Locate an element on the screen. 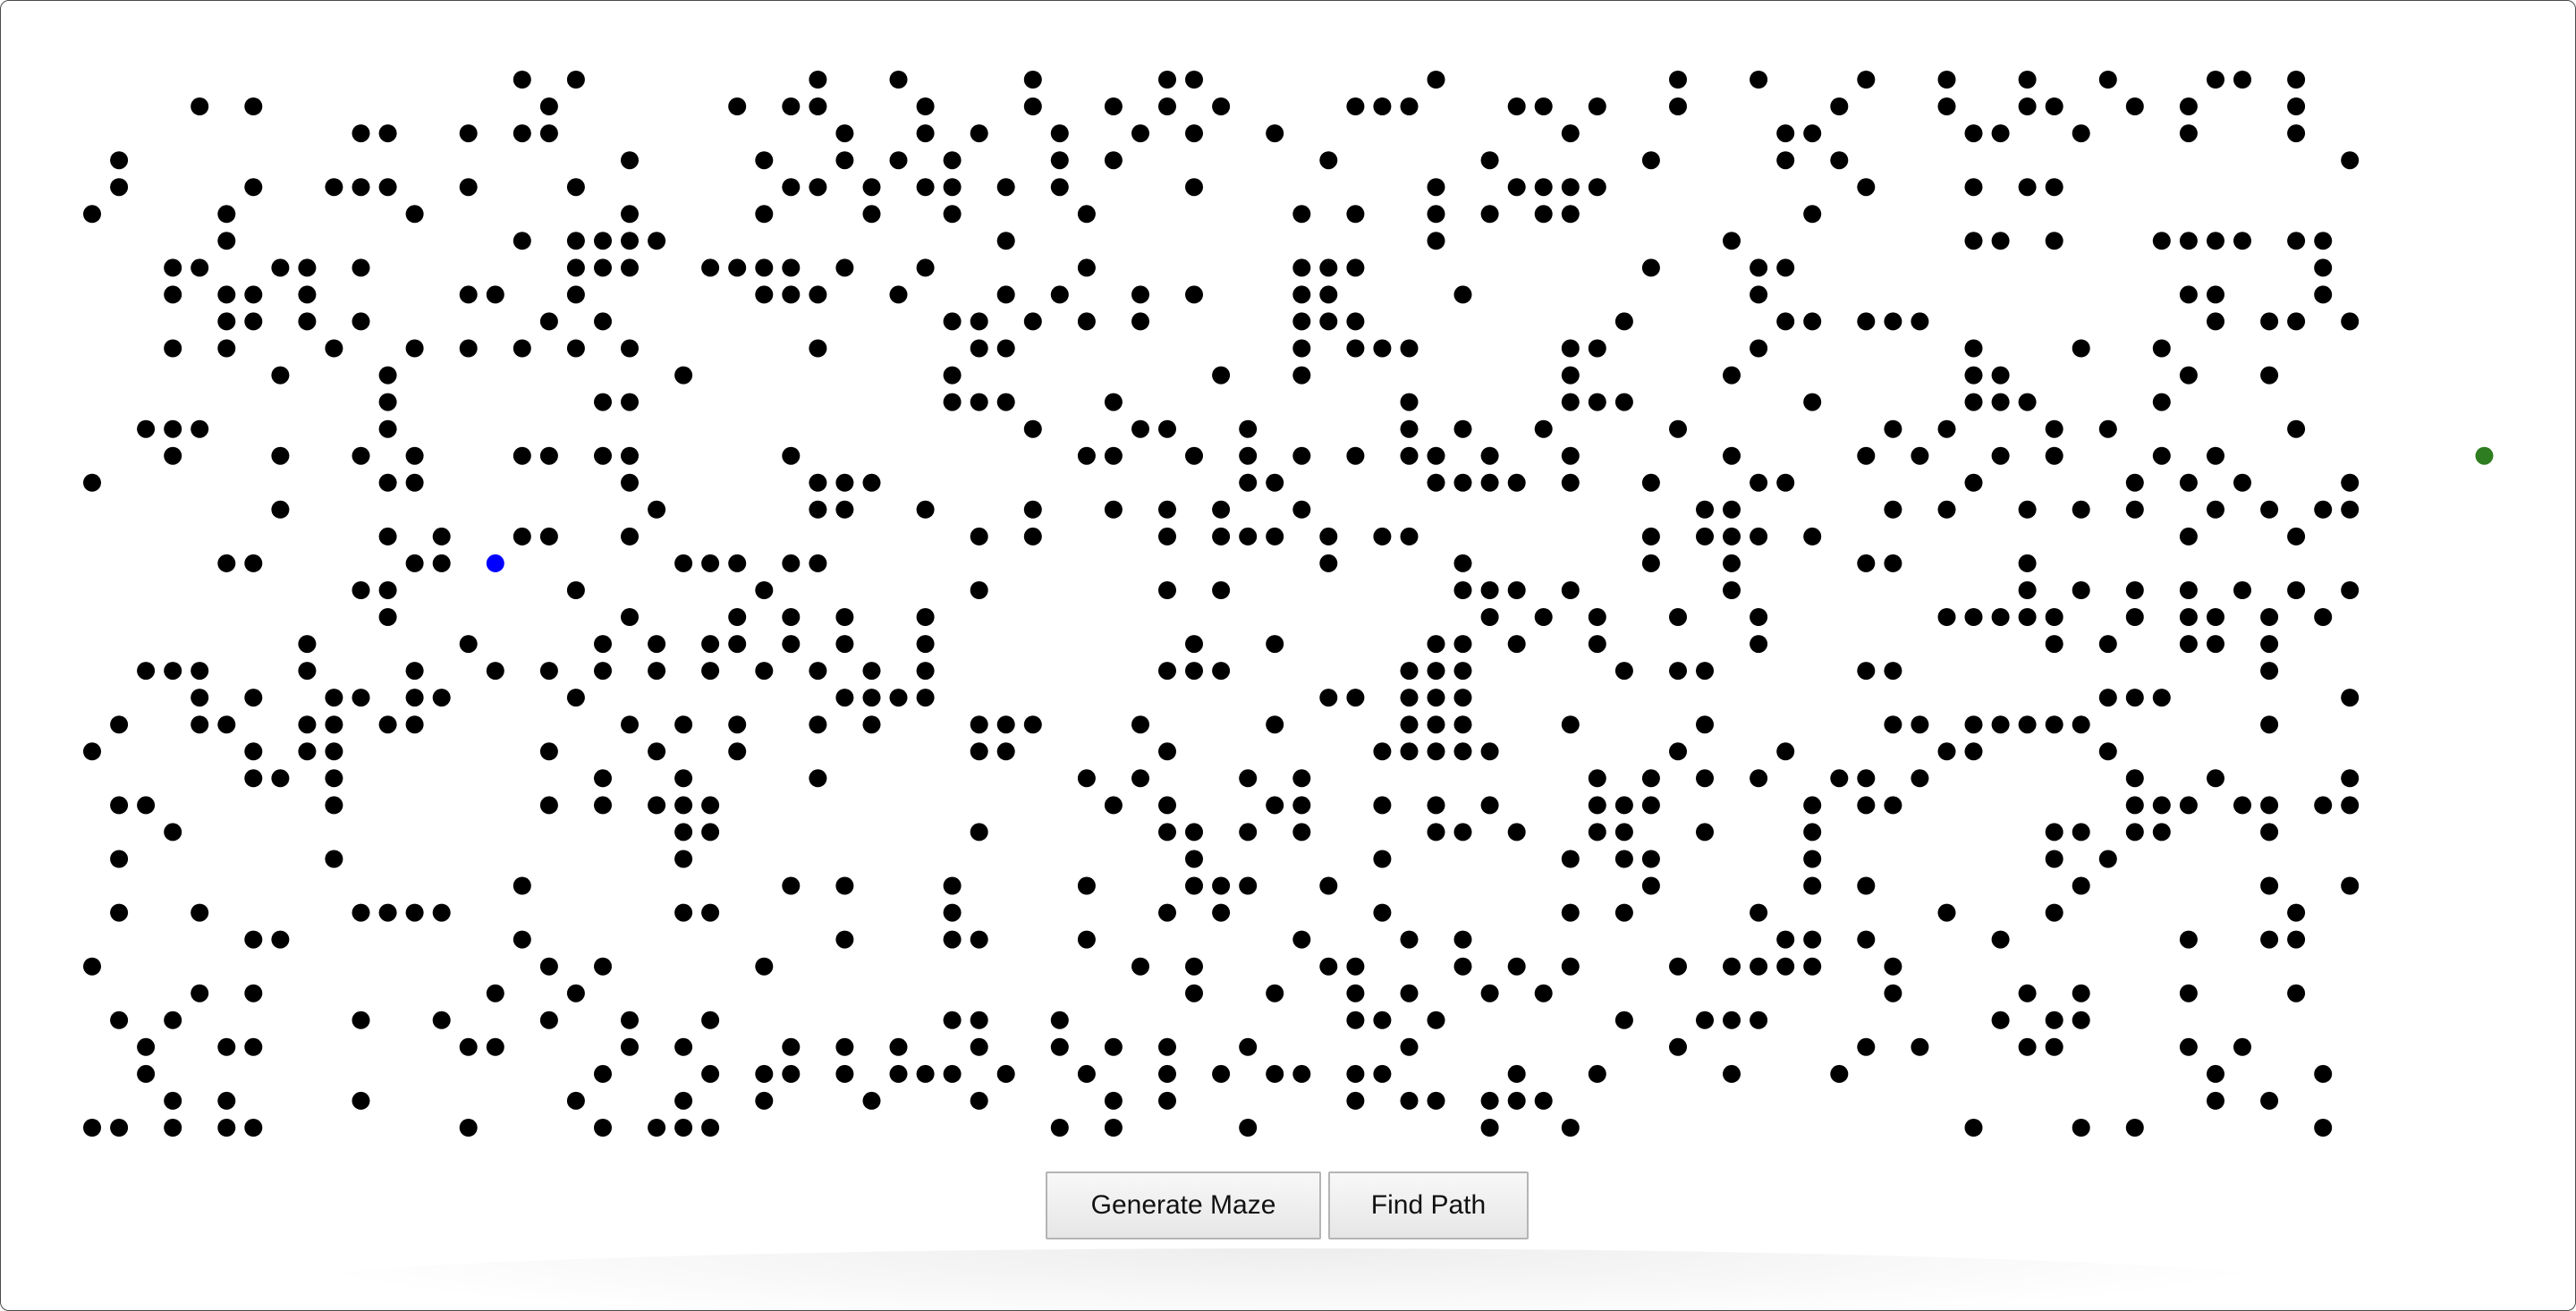 The image size is (2576, 1311). end-marker is located at coordinates (2484, 455).